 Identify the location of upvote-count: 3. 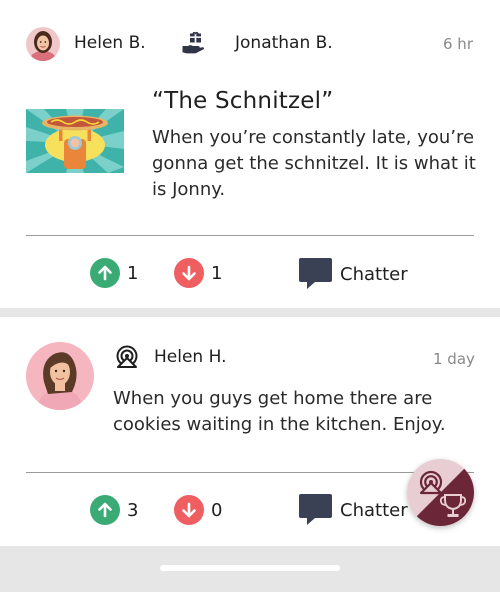
(133, 510).